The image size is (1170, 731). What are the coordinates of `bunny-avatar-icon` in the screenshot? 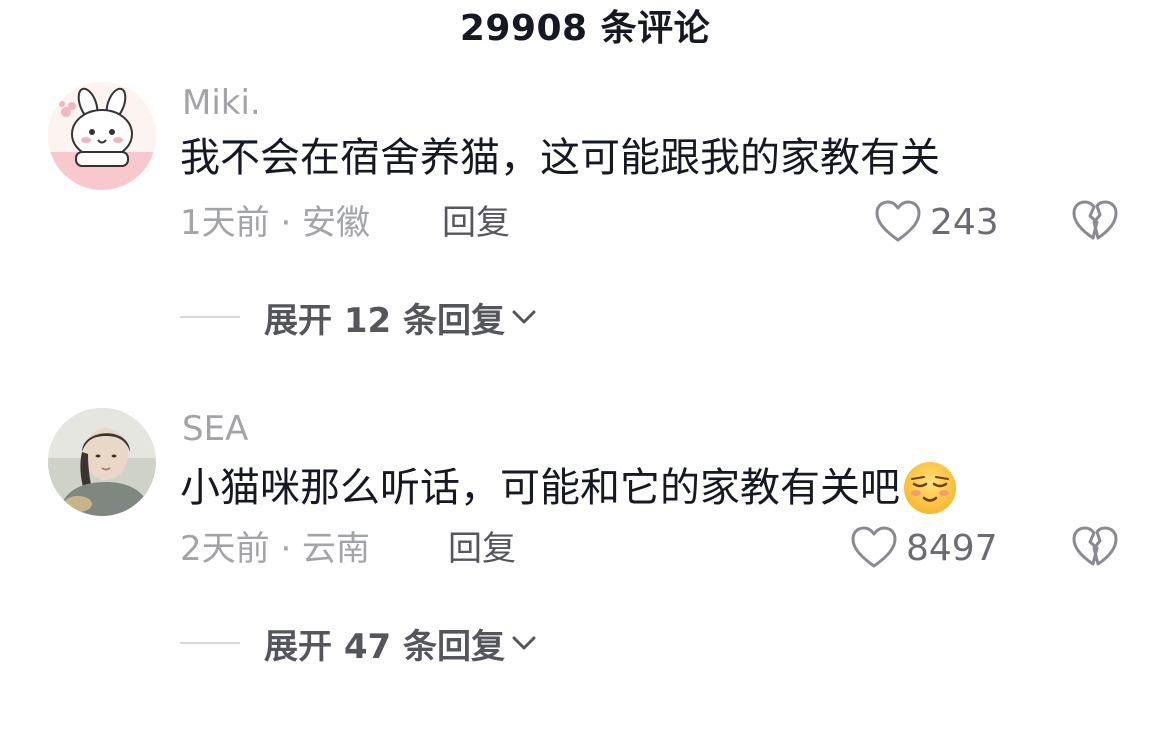 It's located at (102, 136).